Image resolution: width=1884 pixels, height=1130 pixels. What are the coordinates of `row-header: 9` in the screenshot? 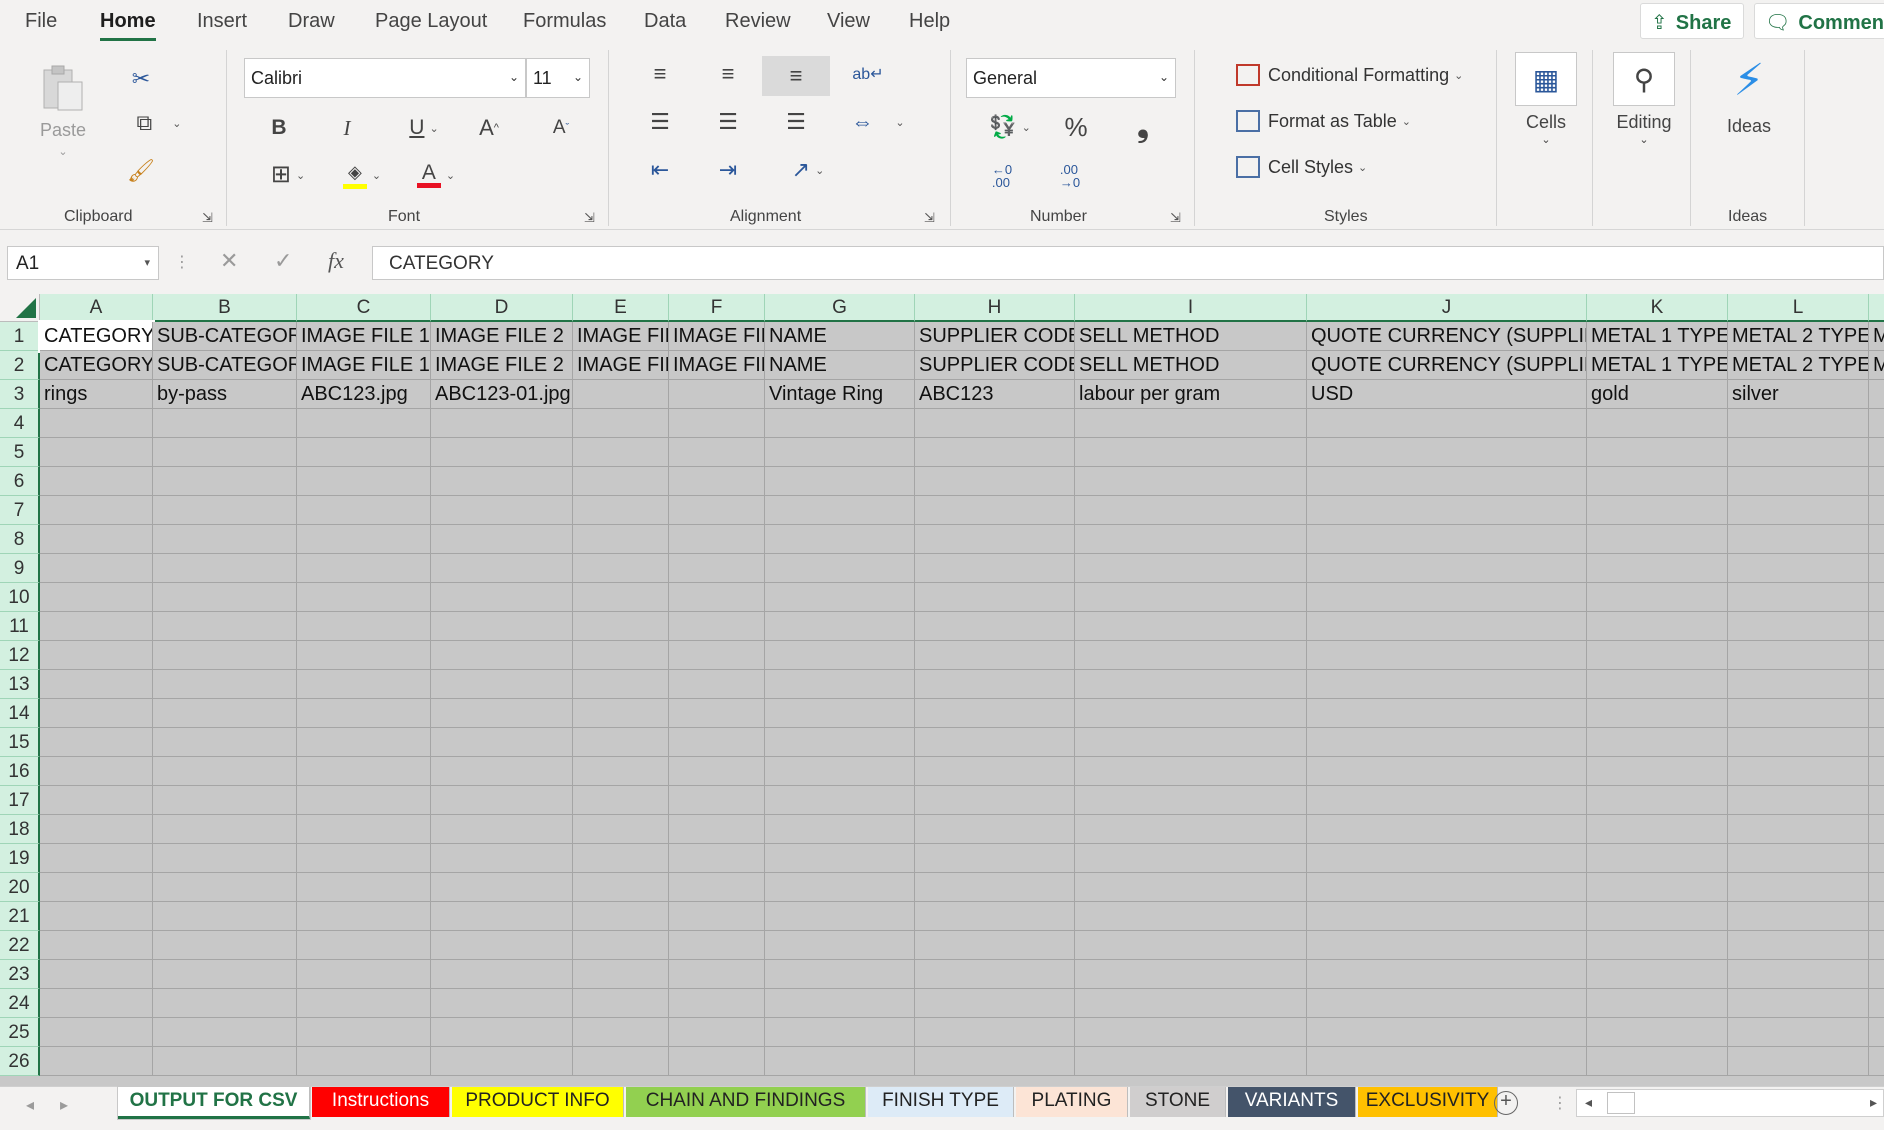 It's located at (20, 568).